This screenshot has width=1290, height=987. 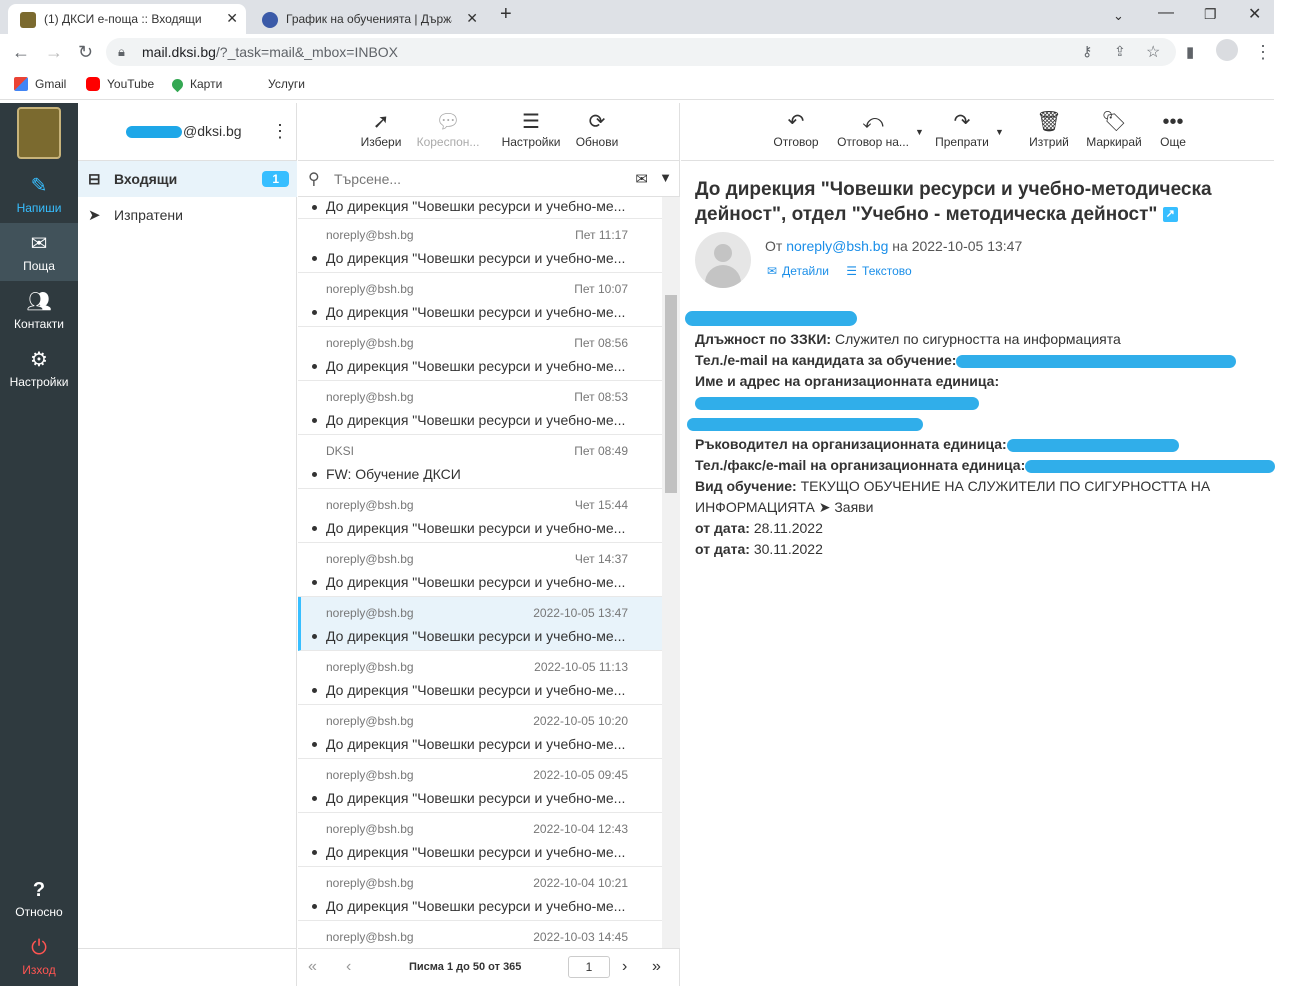 I want to click on select-button: ➚ Избери, so click(x=381, y=129).